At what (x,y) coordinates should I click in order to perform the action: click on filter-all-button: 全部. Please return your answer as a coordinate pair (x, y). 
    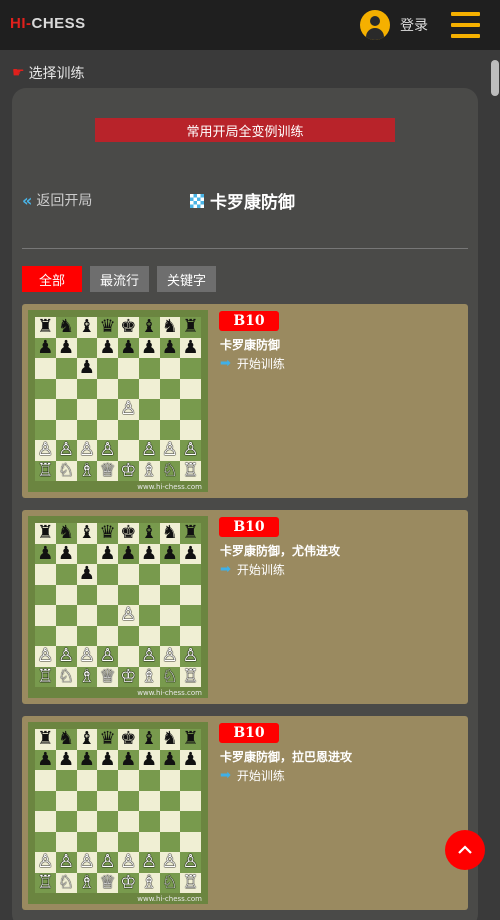
    Looking at the image, I should click on (52, 279).